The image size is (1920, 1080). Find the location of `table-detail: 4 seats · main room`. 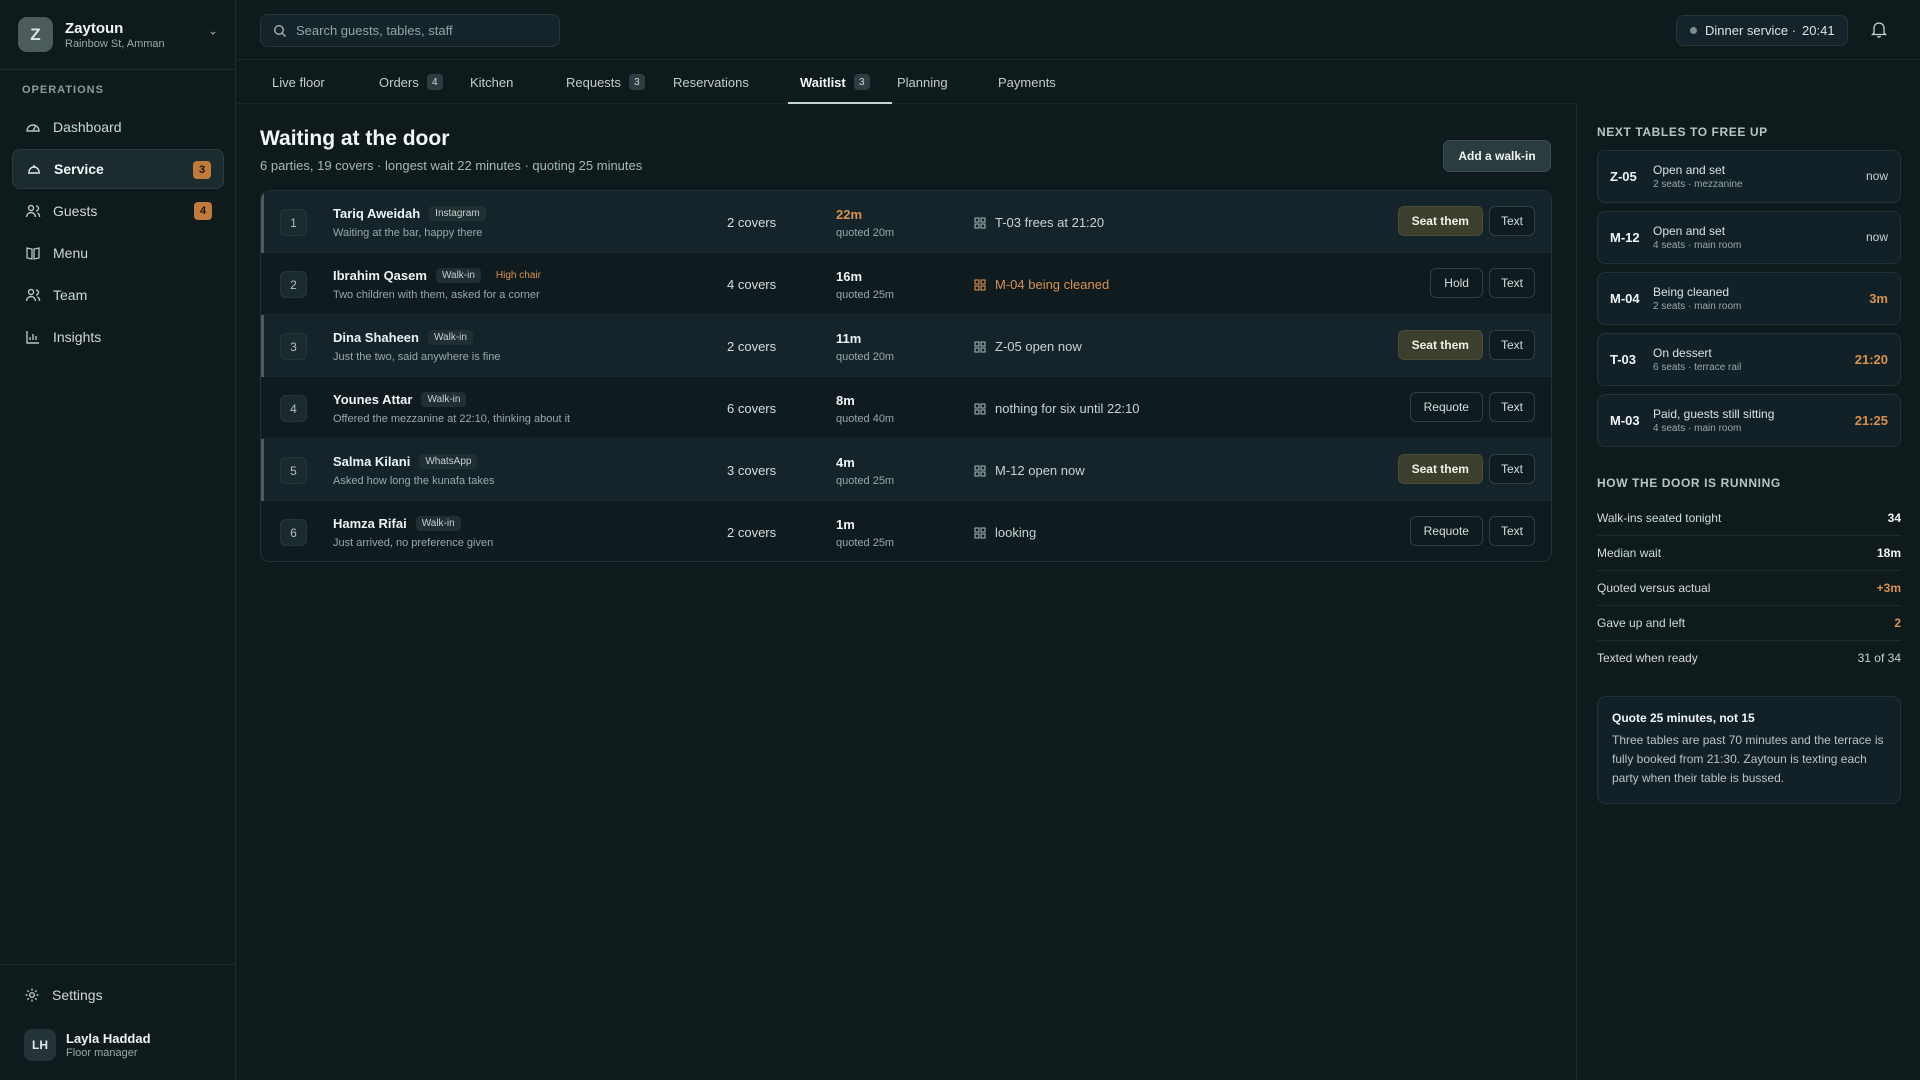

table-detail: 4 seats · main room is located at coordinates (1697, 245).